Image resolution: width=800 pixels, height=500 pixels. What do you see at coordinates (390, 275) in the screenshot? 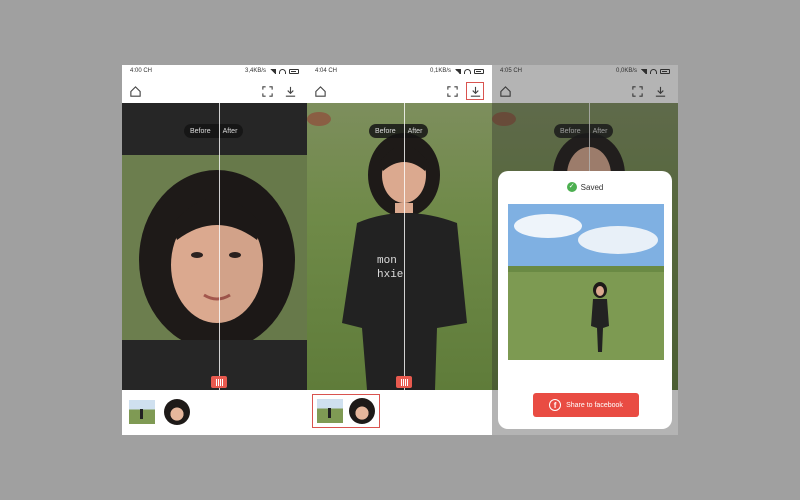
I see `svg-text: hxie` at bounding box center [390, 275].